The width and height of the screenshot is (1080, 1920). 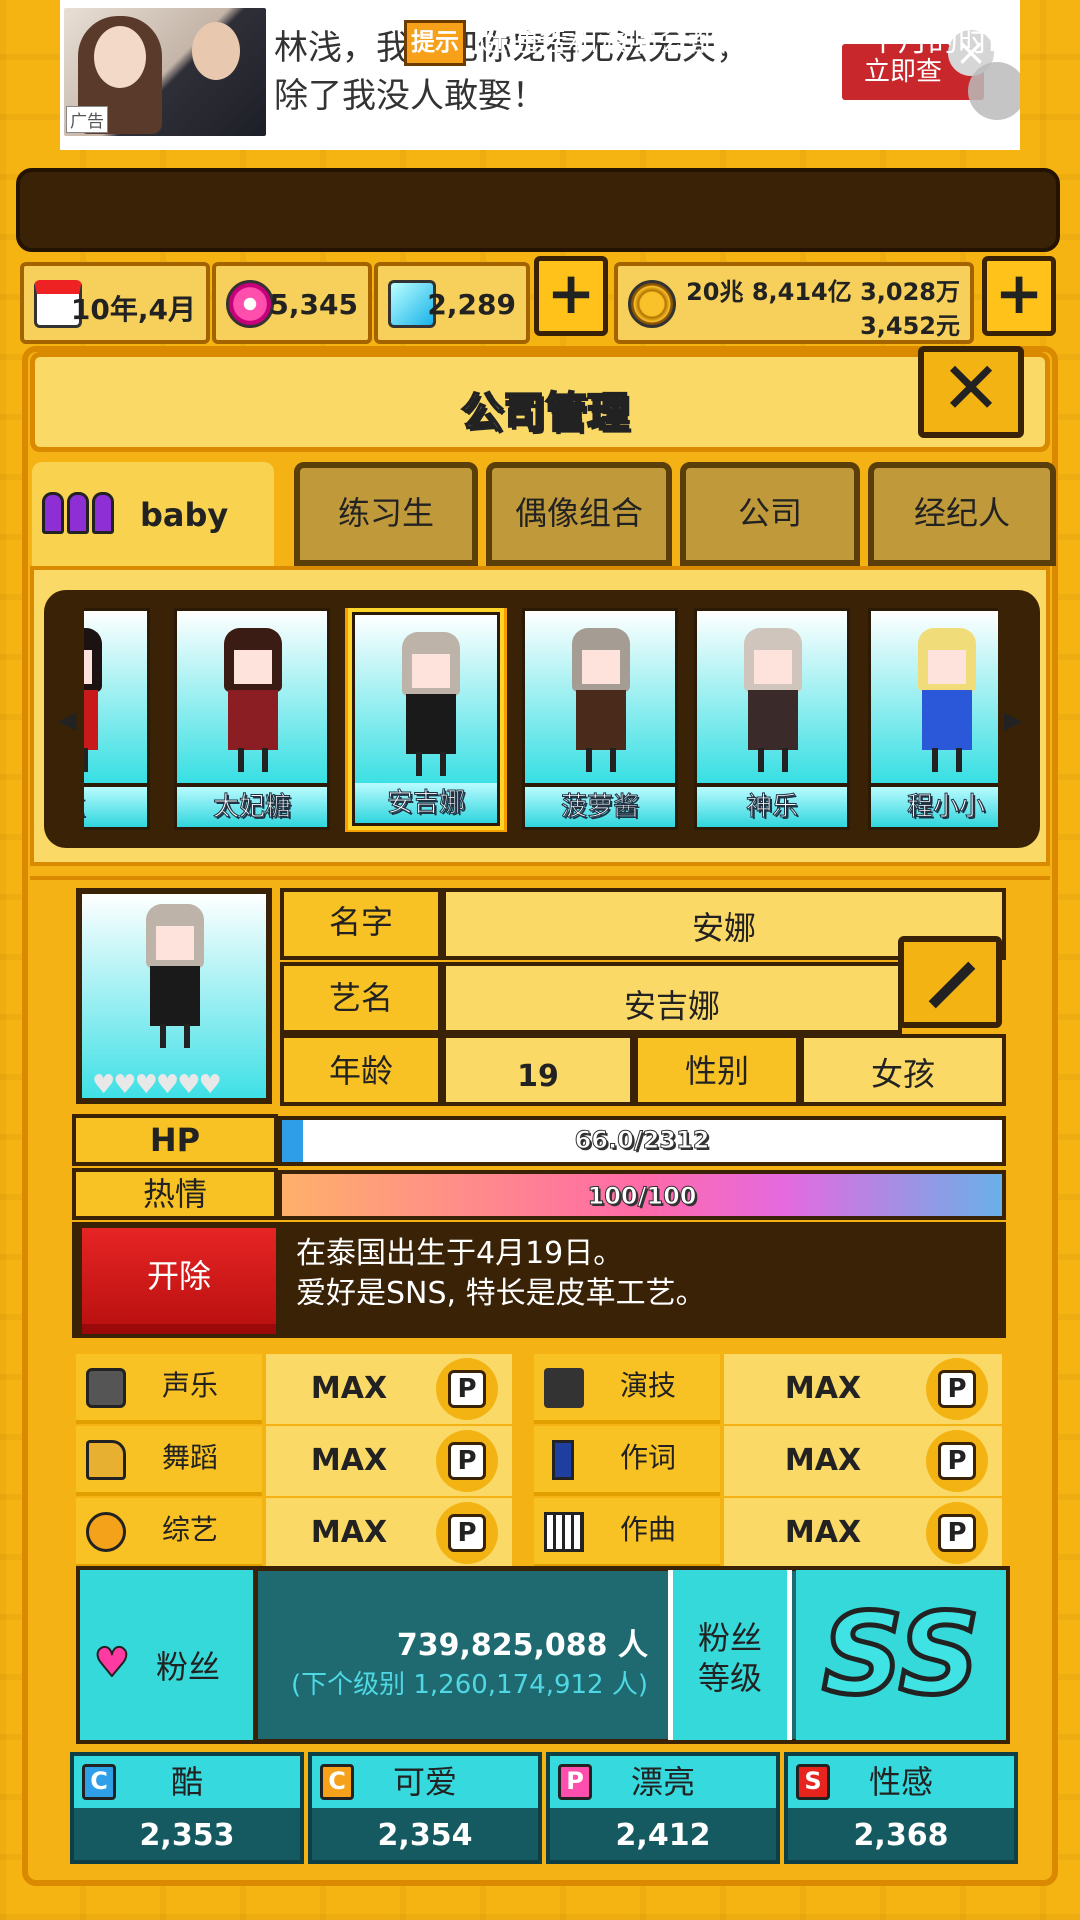 What do you see at coordinates (994, 91) in the screenshot?
I see `ad-logo-icon` at bounding box center [994, 91].